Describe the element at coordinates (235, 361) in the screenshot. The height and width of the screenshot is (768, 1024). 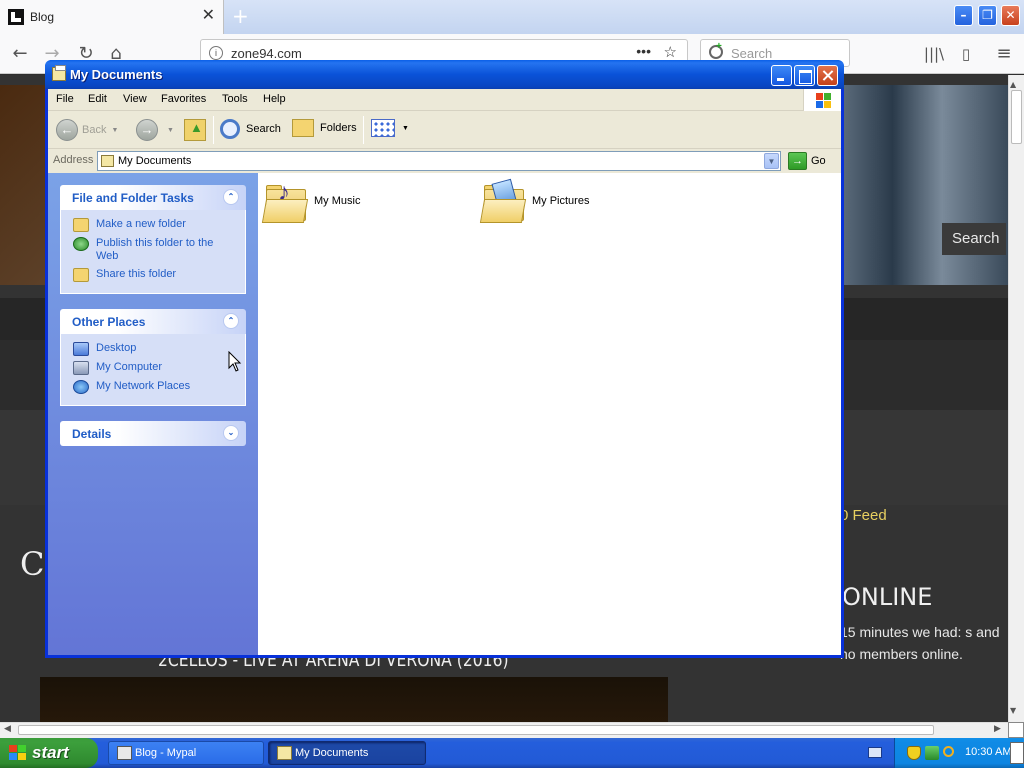
I see `mouse-pointer-icon` at that location.